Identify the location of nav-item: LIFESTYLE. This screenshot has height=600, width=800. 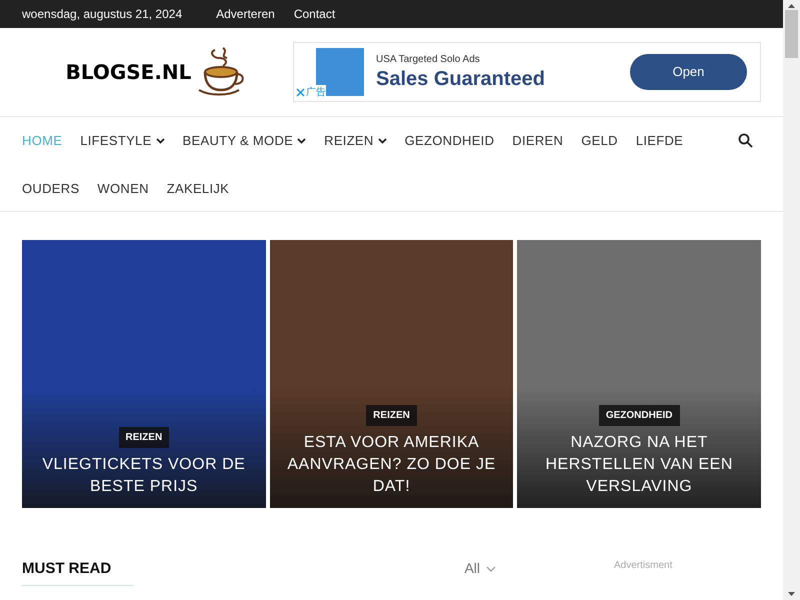
(122, 141).